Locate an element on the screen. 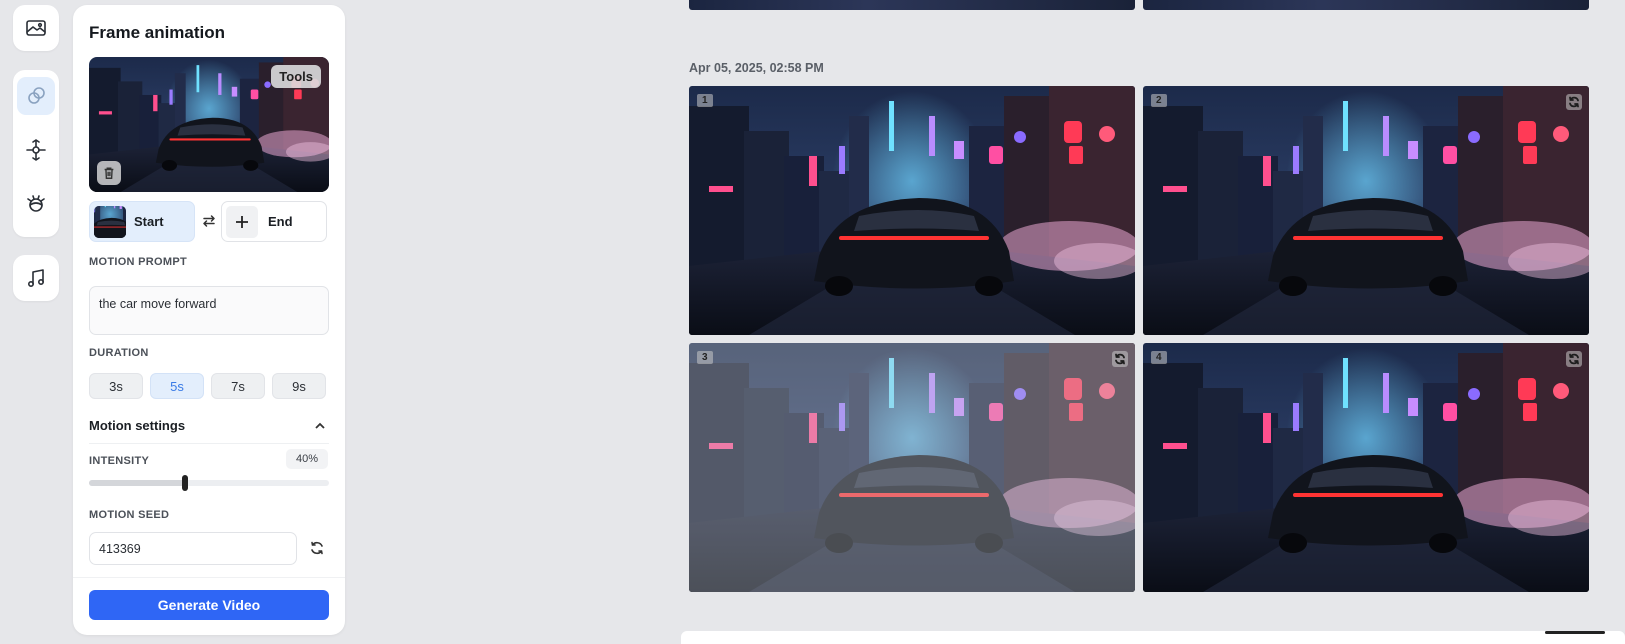  start-frame-label: Start is located at coordinates (149, 221).